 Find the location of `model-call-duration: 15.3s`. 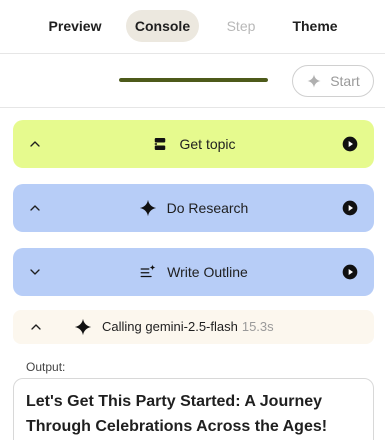

model-call-duration: 15.3s is located at coordinates (257, 326).